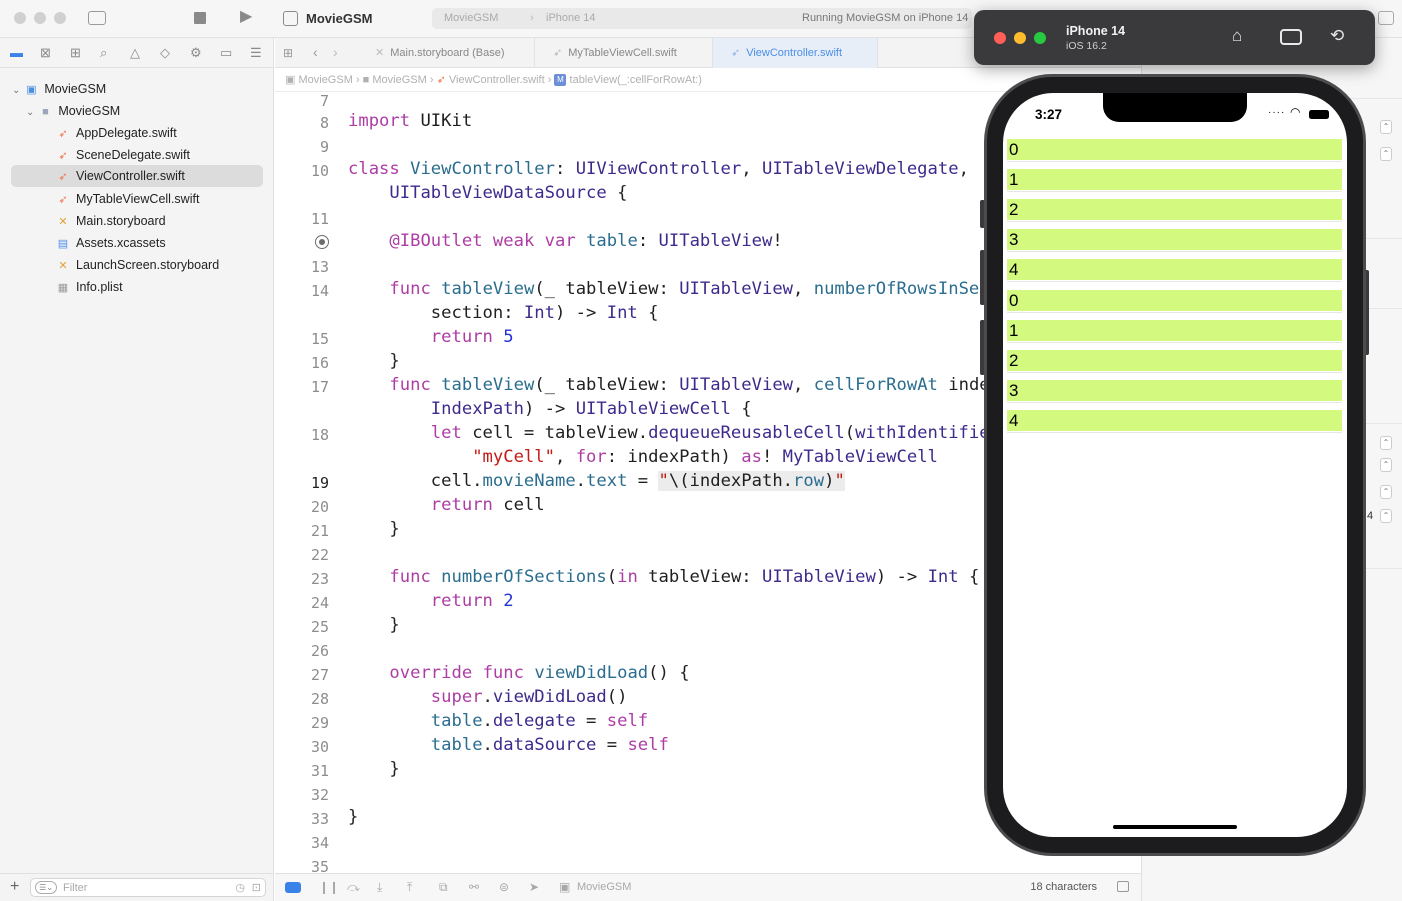 This screenshot has height=901, width=1402. Describe the element at coordinates (353, 887) in the screenshot. I see `step-over-icon: ⤼` at that location.